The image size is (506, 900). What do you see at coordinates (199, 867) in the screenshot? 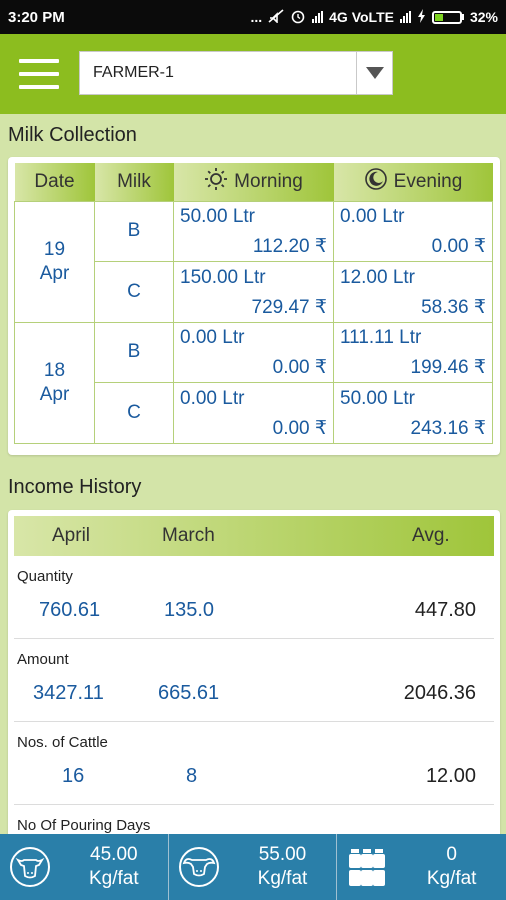
I see `buffalo-icon` at bounding box center [199, 867].